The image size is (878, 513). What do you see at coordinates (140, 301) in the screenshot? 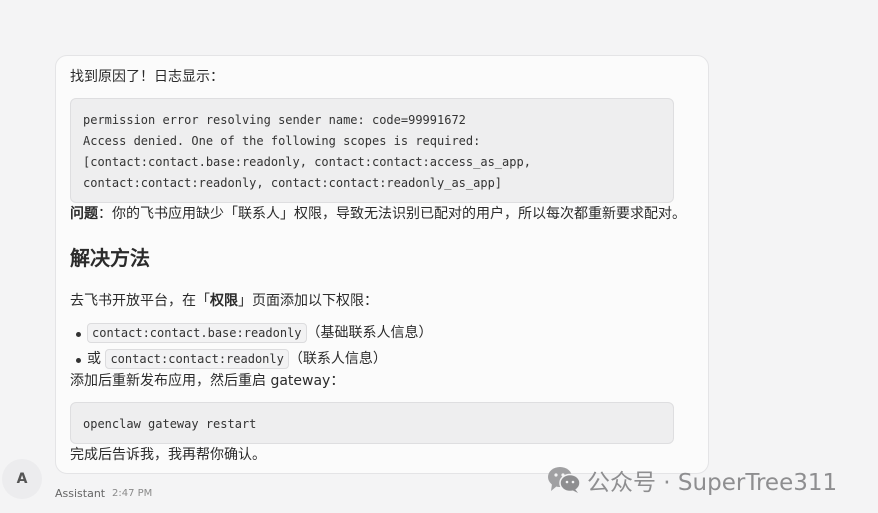
I see `step-prefix: 去飞书开放平台，在「` at bounding box center [140, 301].